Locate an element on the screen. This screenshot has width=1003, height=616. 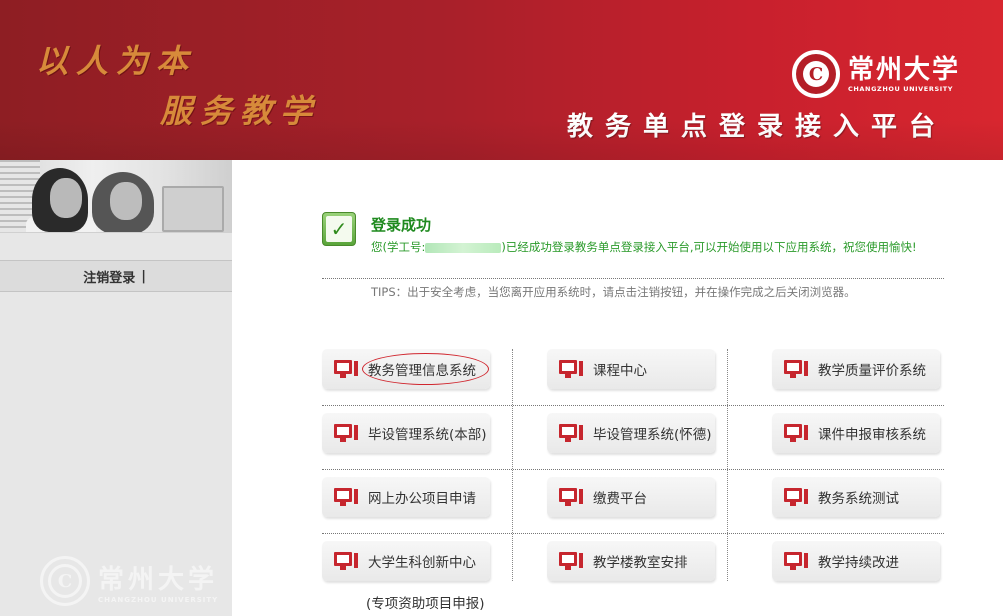
message-body: )已经成功登录教务单点登录接入平台,可以开始使用以下应用系统，祝您使用愉快! is located at coordinates (709, 247).